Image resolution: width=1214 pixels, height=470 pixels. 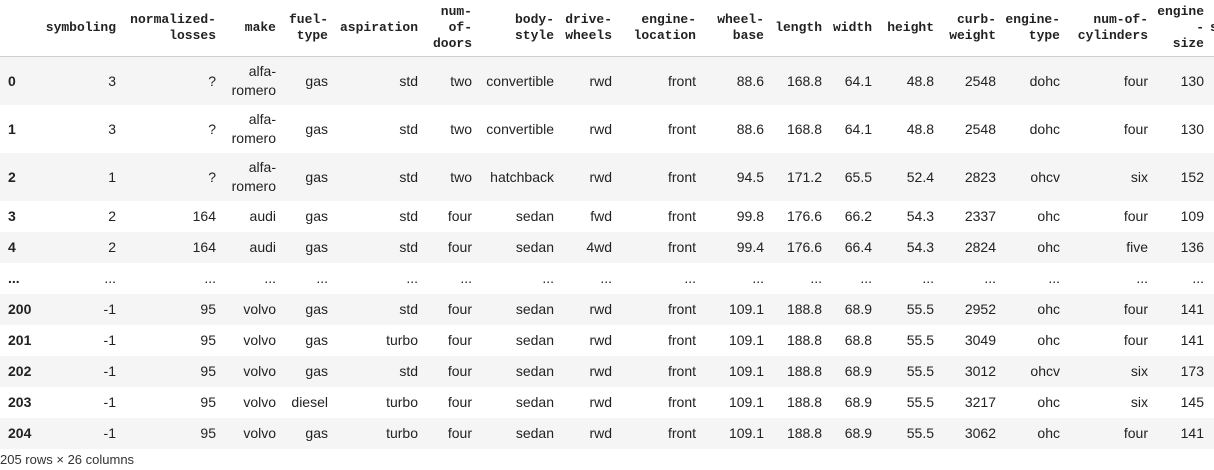 I want to click on row-index: 2, so click(x=12, y=176).